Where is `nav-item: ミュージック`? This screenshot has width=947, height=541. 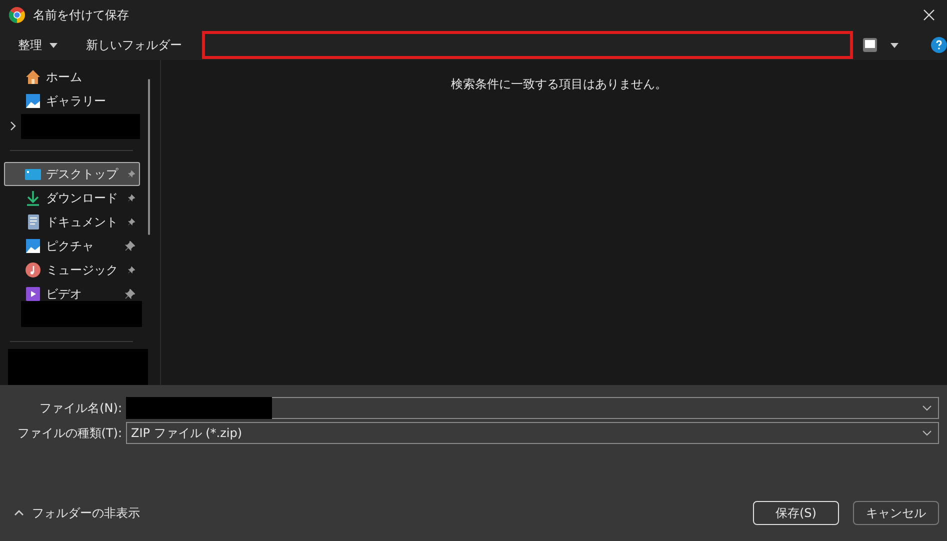 nav-item: ミュージック is located at coordinates (72, 270).